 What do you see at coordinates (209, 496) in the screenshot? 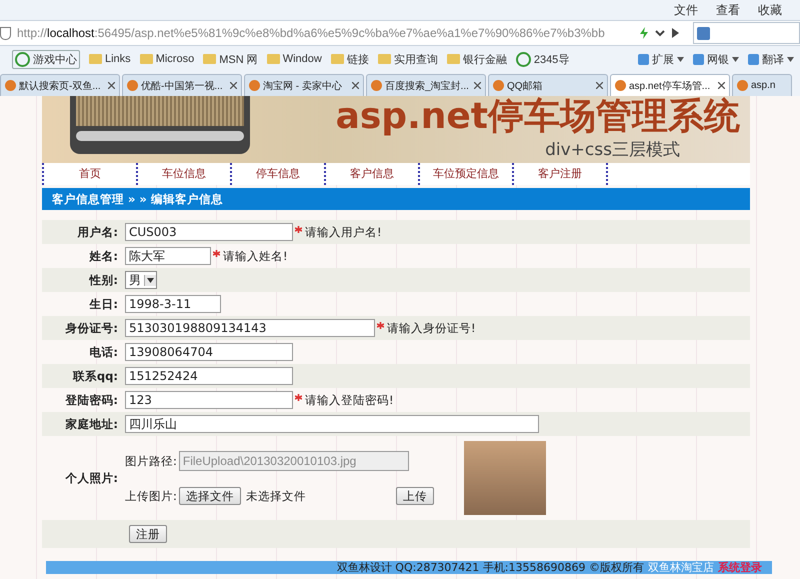
I see `choose-file-button: 选择文件` at bounding box center [209, 496].